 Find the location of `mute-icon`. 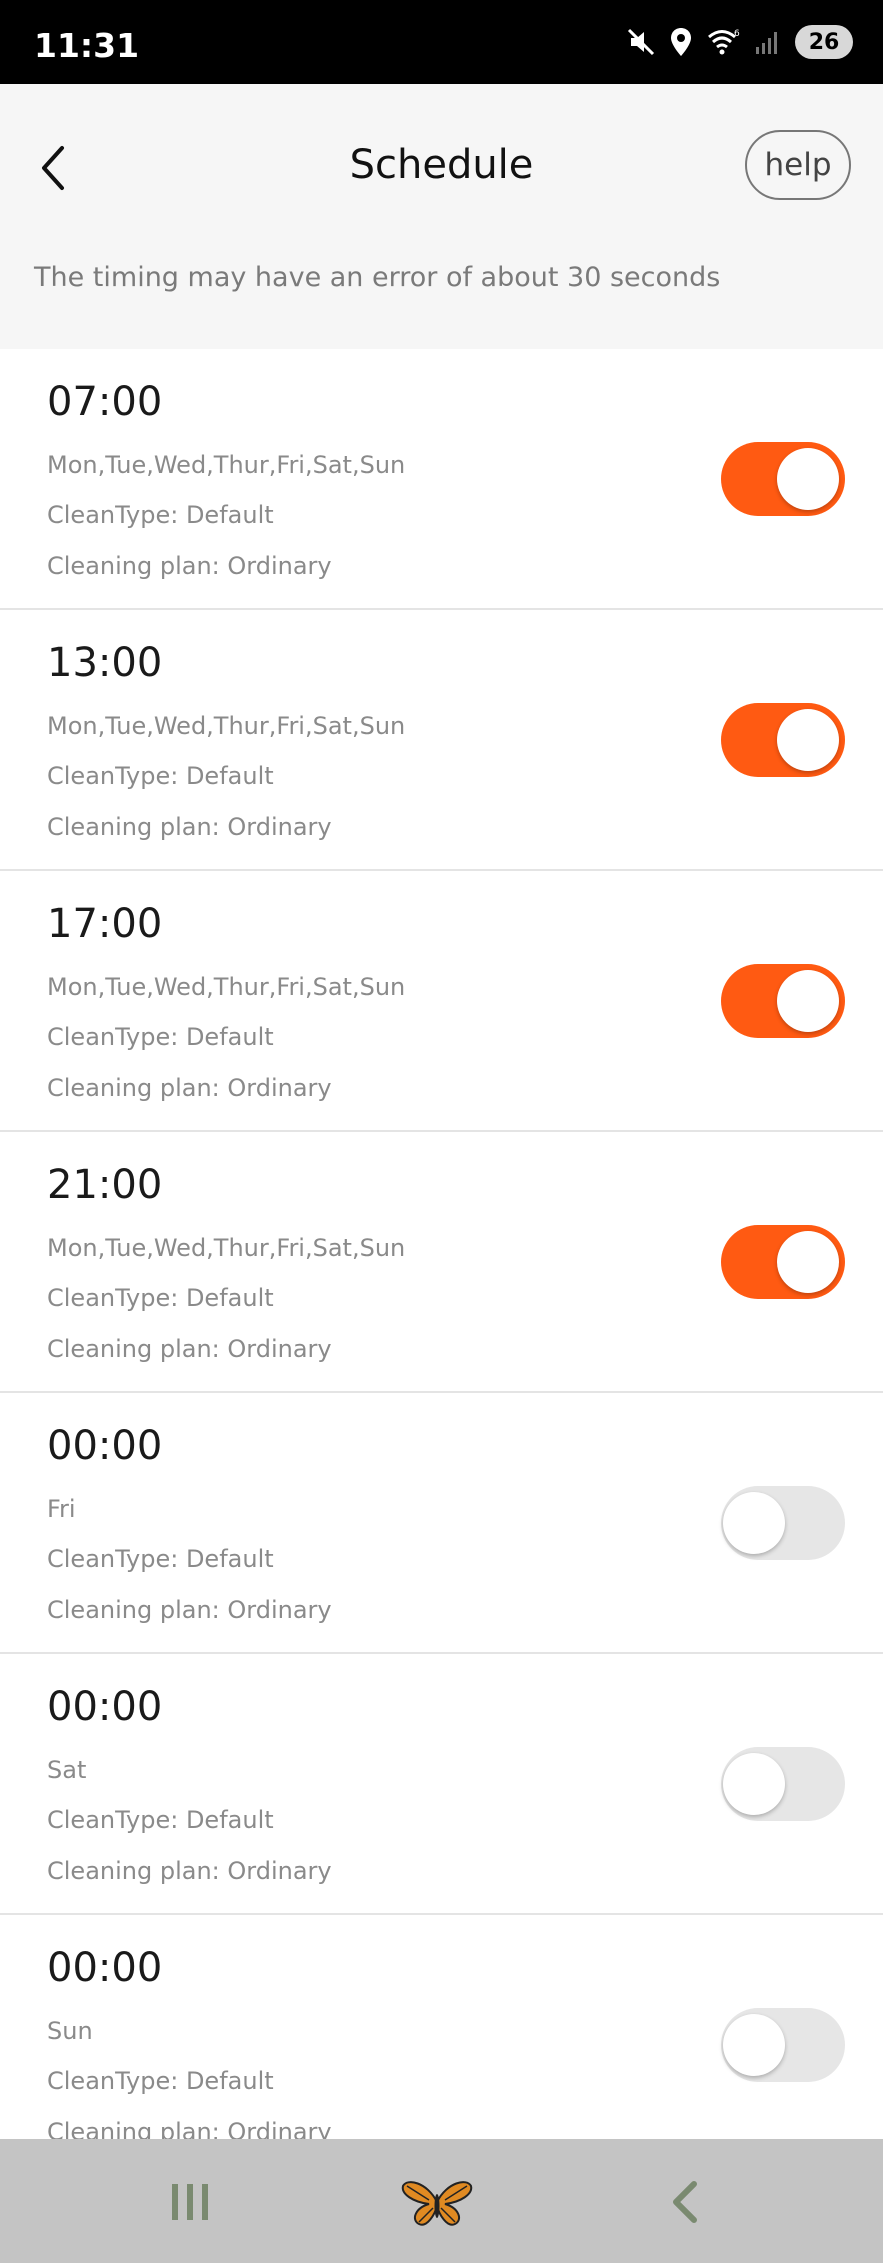

mute-icon is located at coordinates (641, 42).